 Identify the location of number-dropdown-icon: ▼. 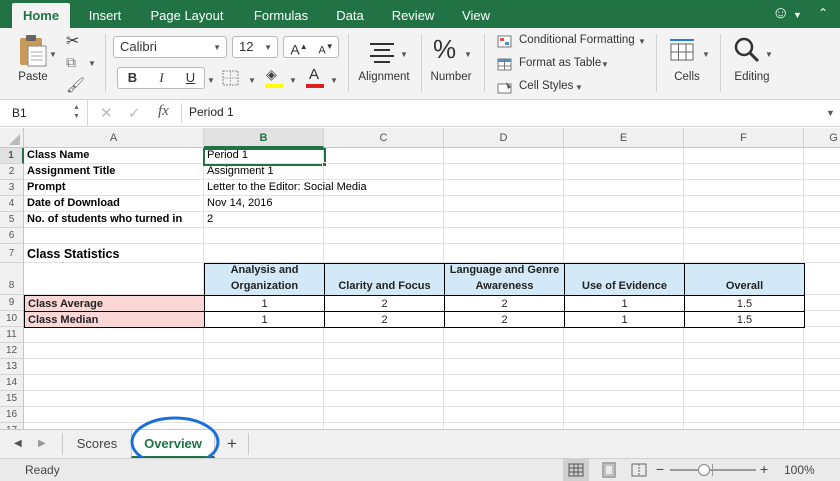
(468, 54).